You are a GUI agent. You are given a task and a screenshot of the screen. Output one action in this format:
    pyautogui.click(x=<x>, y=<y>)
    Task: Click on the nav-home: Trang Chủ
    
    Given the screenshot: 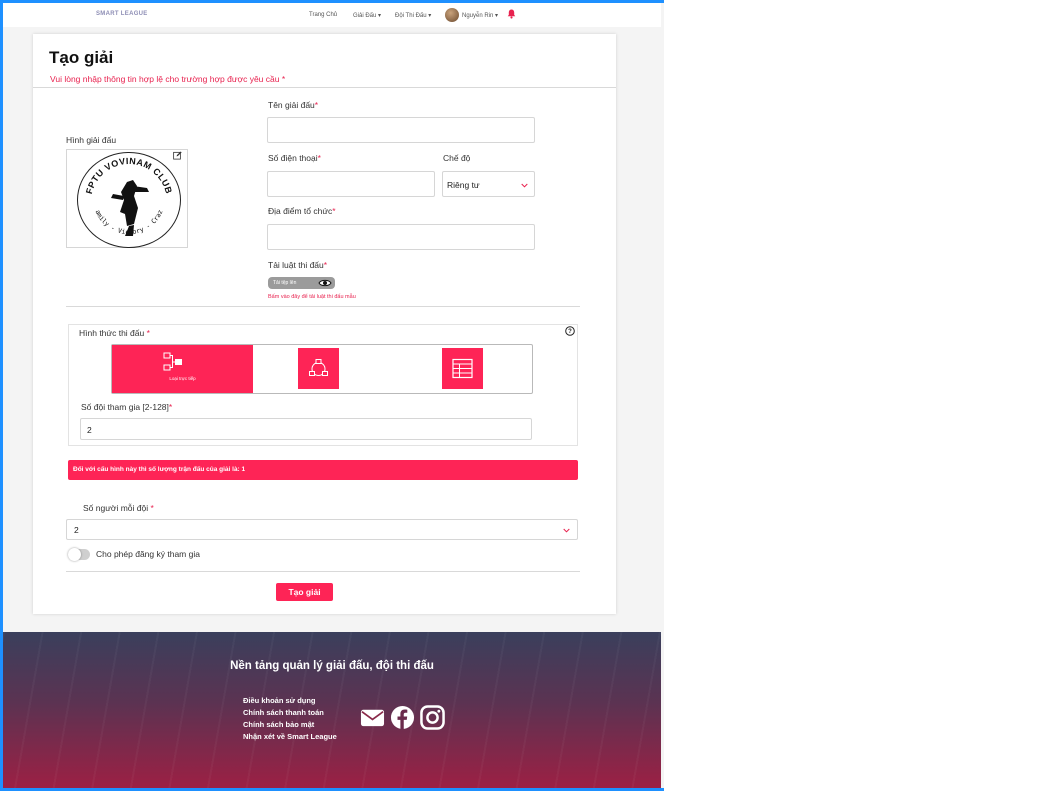 What is the action you would take?
    pyautogui.click(x=323, y=15)
    